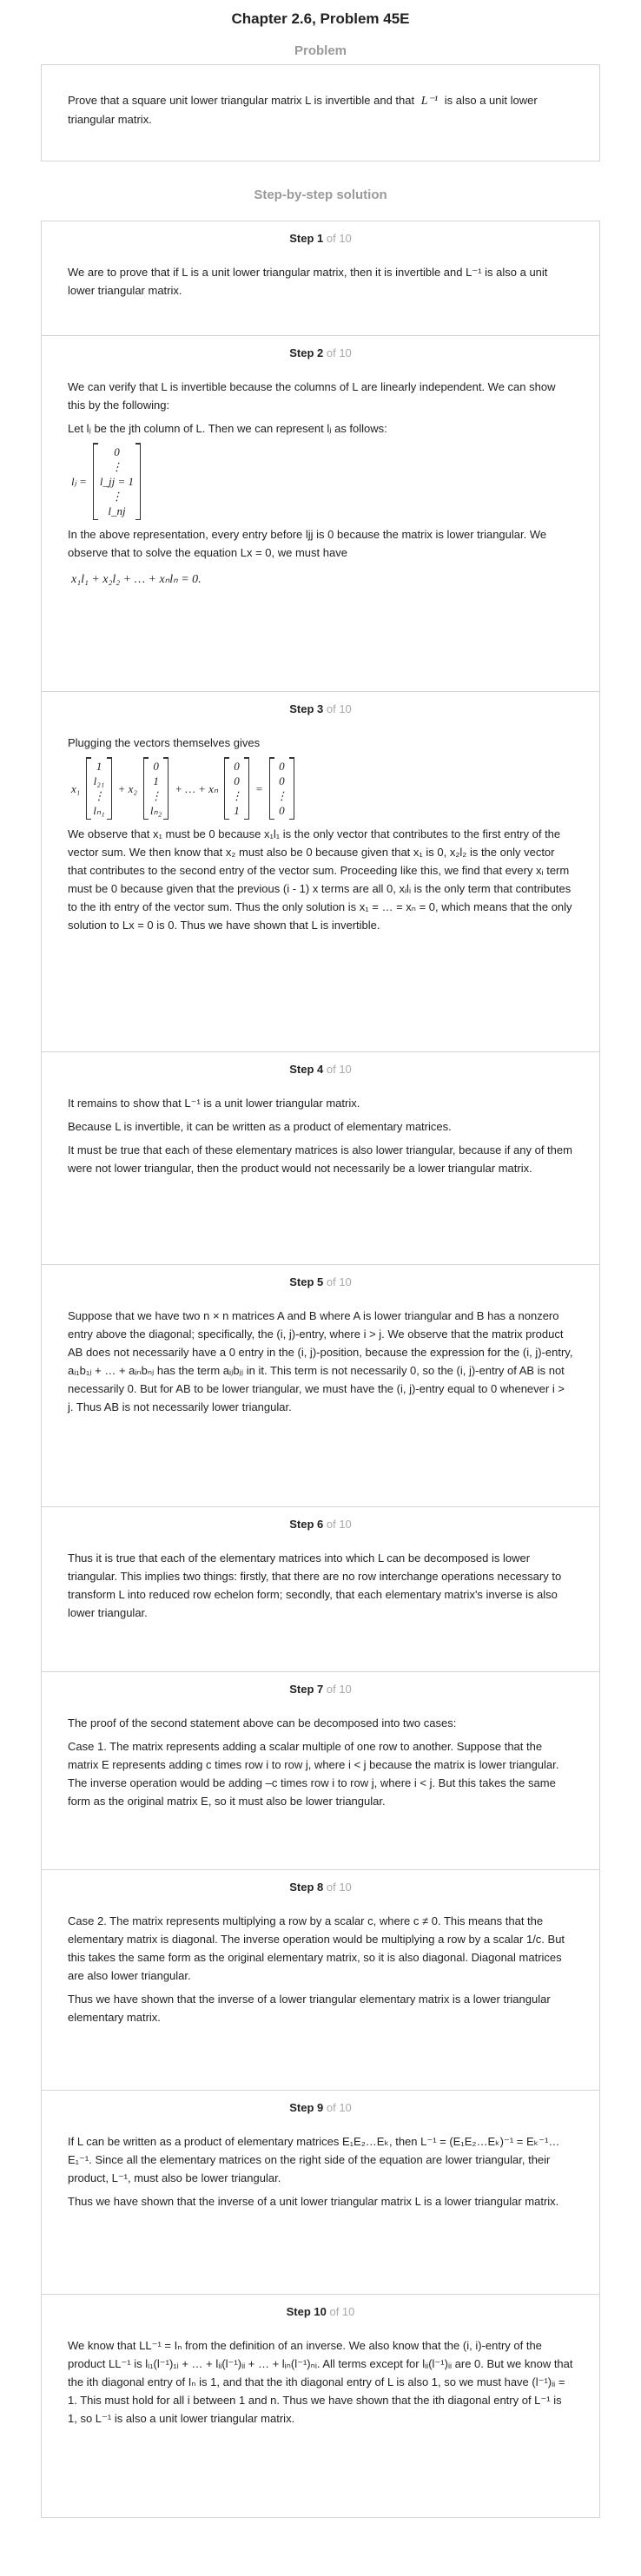 The width and height of the screenshot is (641, 2576). Describe the element at coordinates (136, 579) in the screenshot. I see `step-equation: x₁l₁ + x₂l₂ + … + xₙlₙ = 0.` at that location.